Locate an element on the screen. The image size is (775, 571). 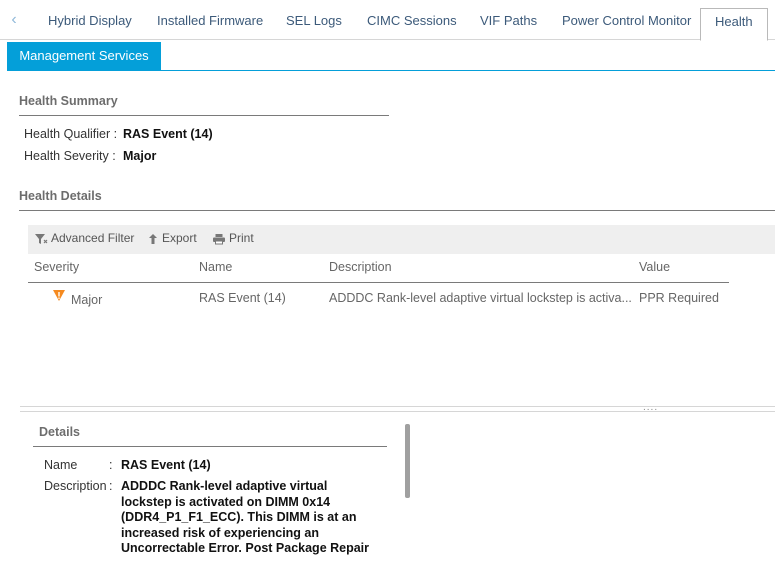
panel-splitter is located at coordinates (397, 409).